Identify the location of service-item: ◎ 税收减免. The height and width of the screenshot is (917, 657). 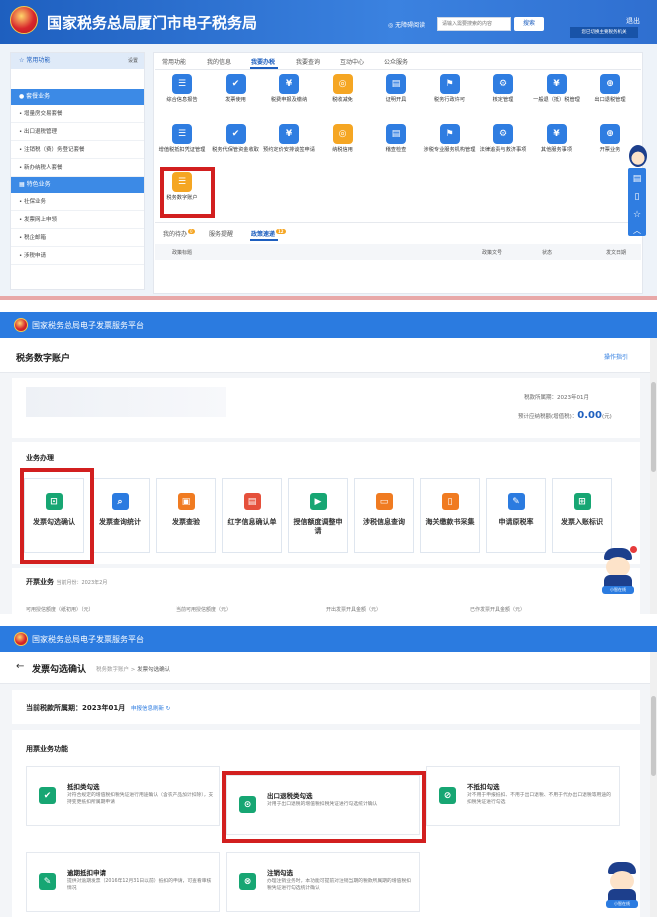
(343, 89).